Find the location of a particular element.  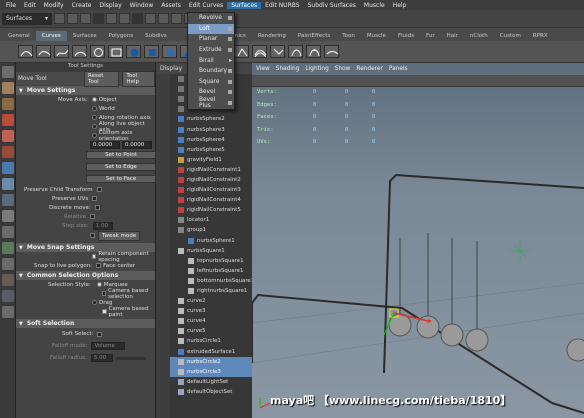

circle-icon is located at coordinates (97, 51).